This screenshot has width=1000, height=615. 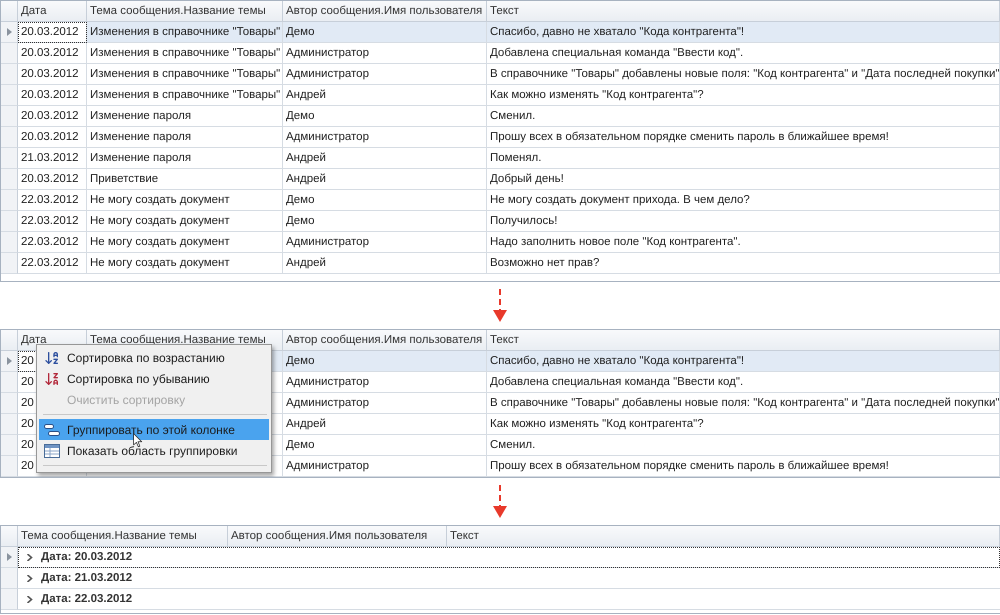 I want to click on group-label: Дата: 21.03.2012, so click(x=86, y=578).